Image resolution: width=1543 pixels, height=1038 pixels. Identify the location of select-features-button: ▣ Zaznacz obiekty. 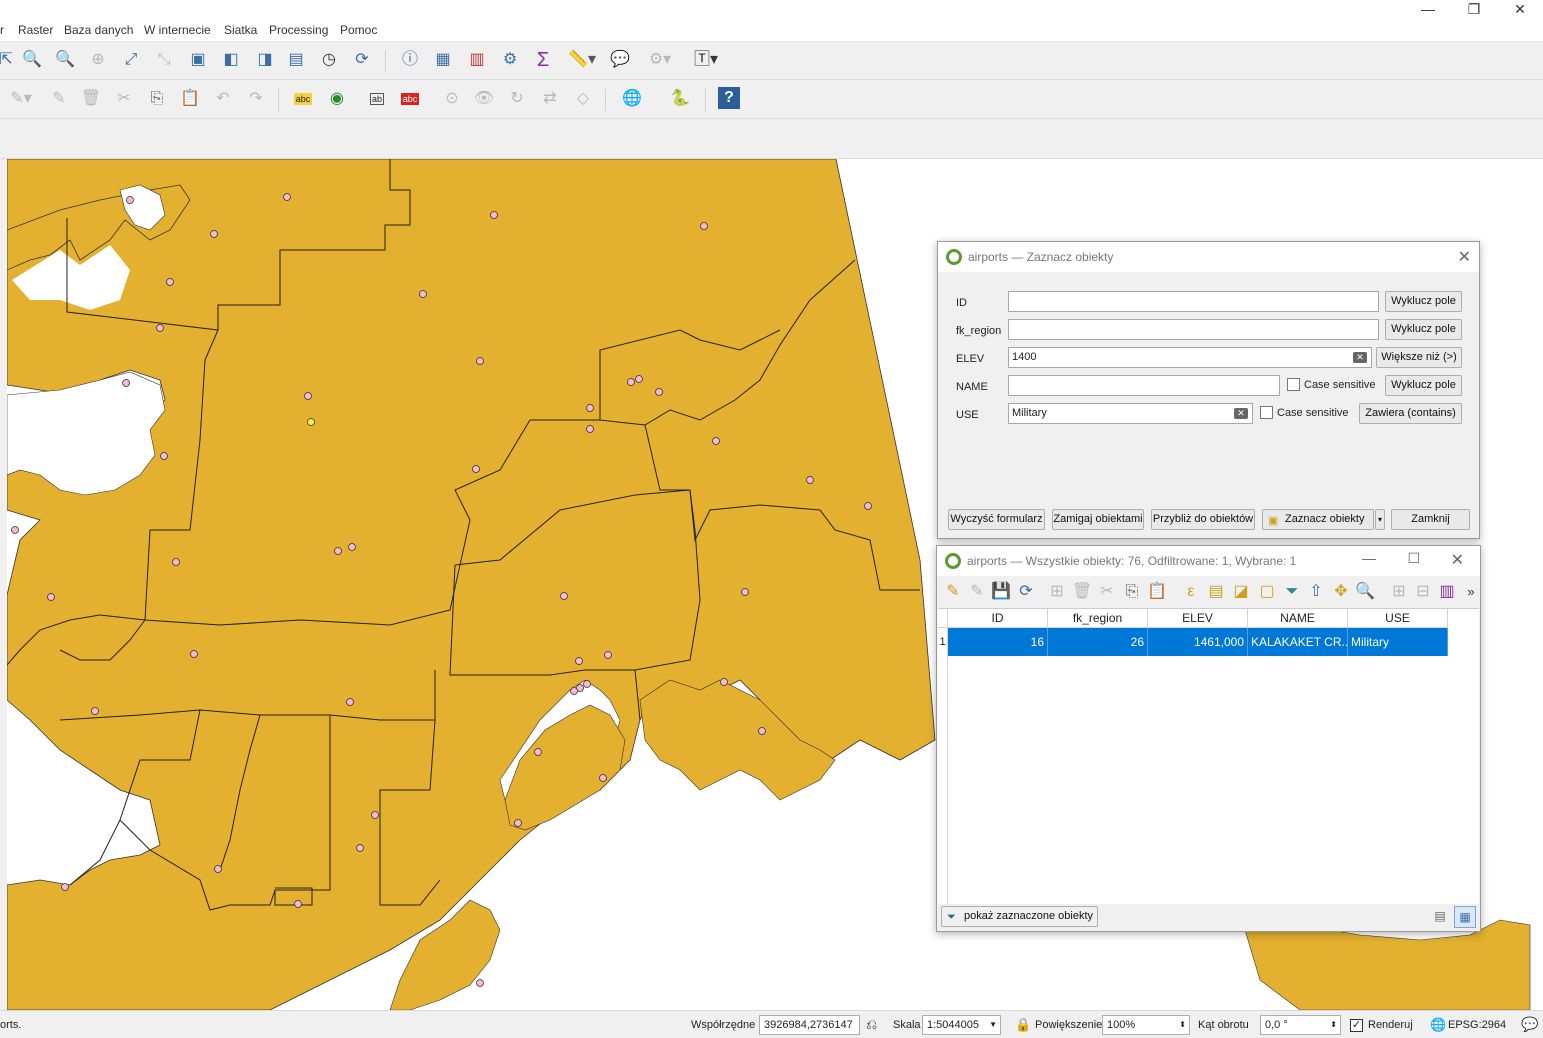
(1318, 519).